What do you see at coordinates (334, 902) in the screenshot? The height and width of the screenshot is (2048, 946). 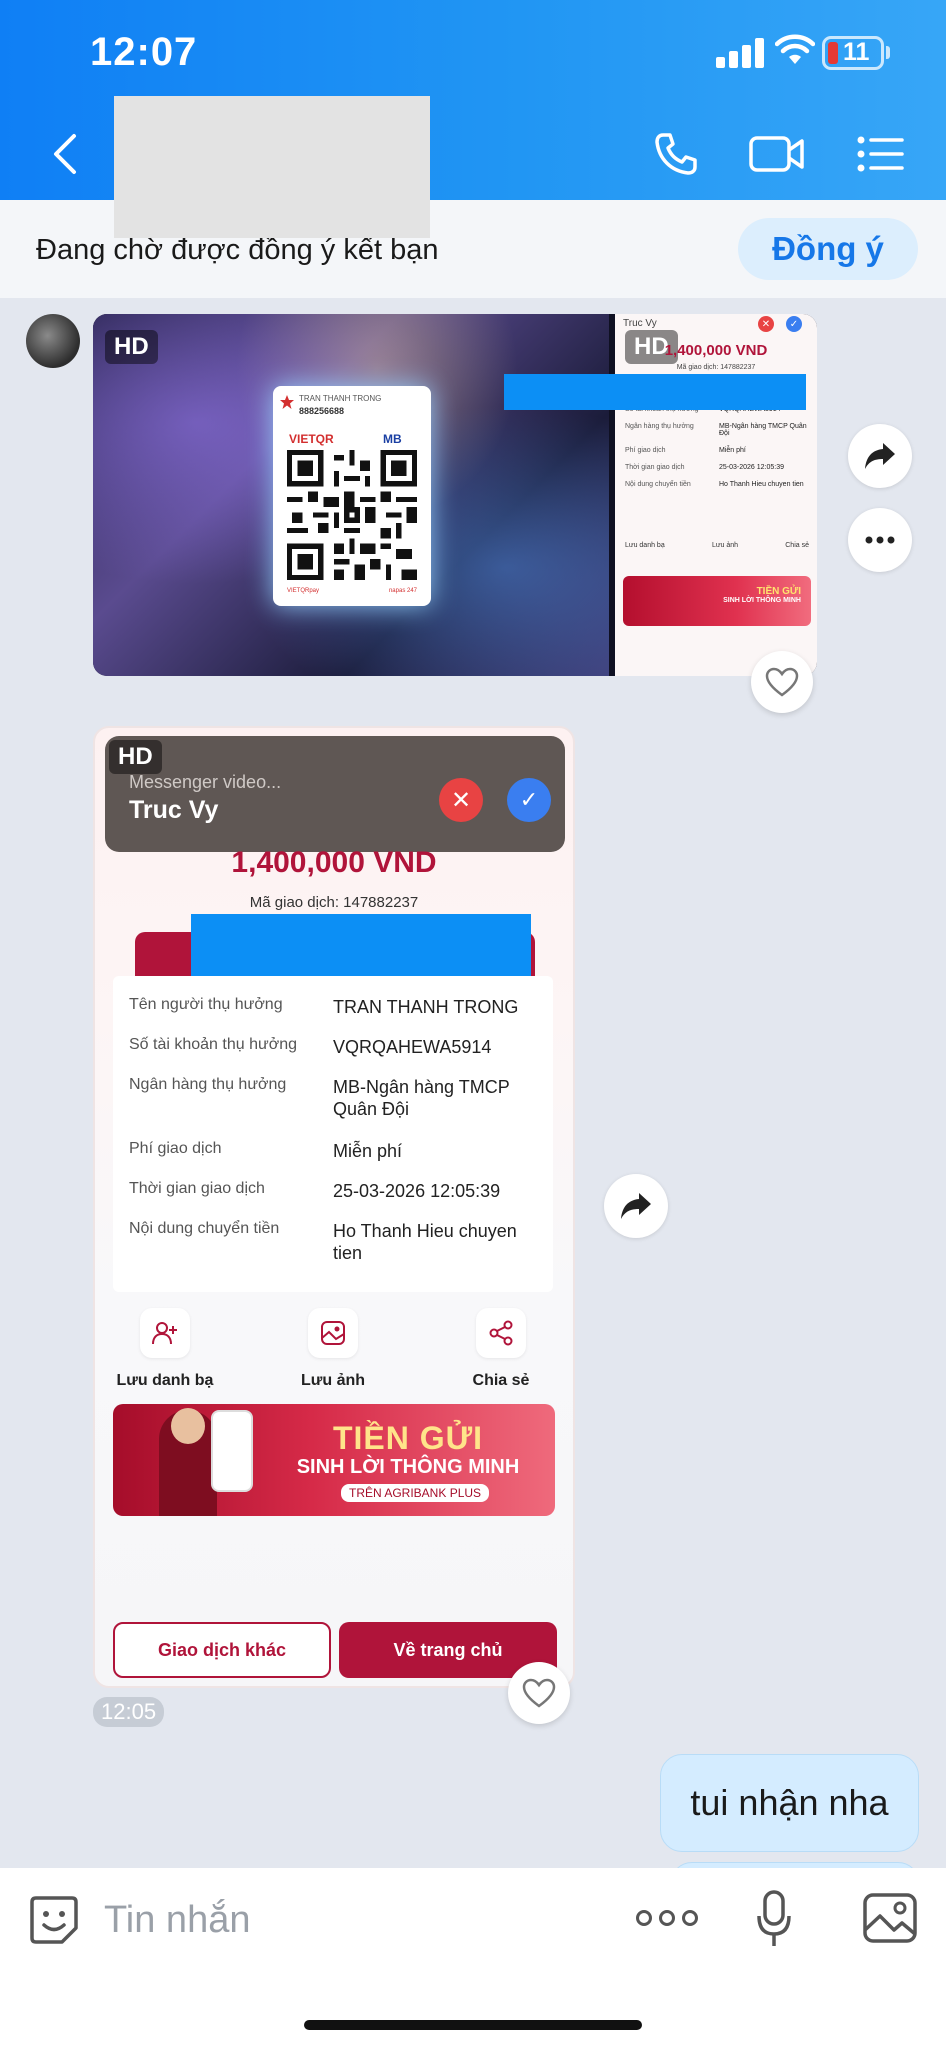 I see `transaction-id: Mã giao dịch: 147882237` at bounding box center [334, 902].